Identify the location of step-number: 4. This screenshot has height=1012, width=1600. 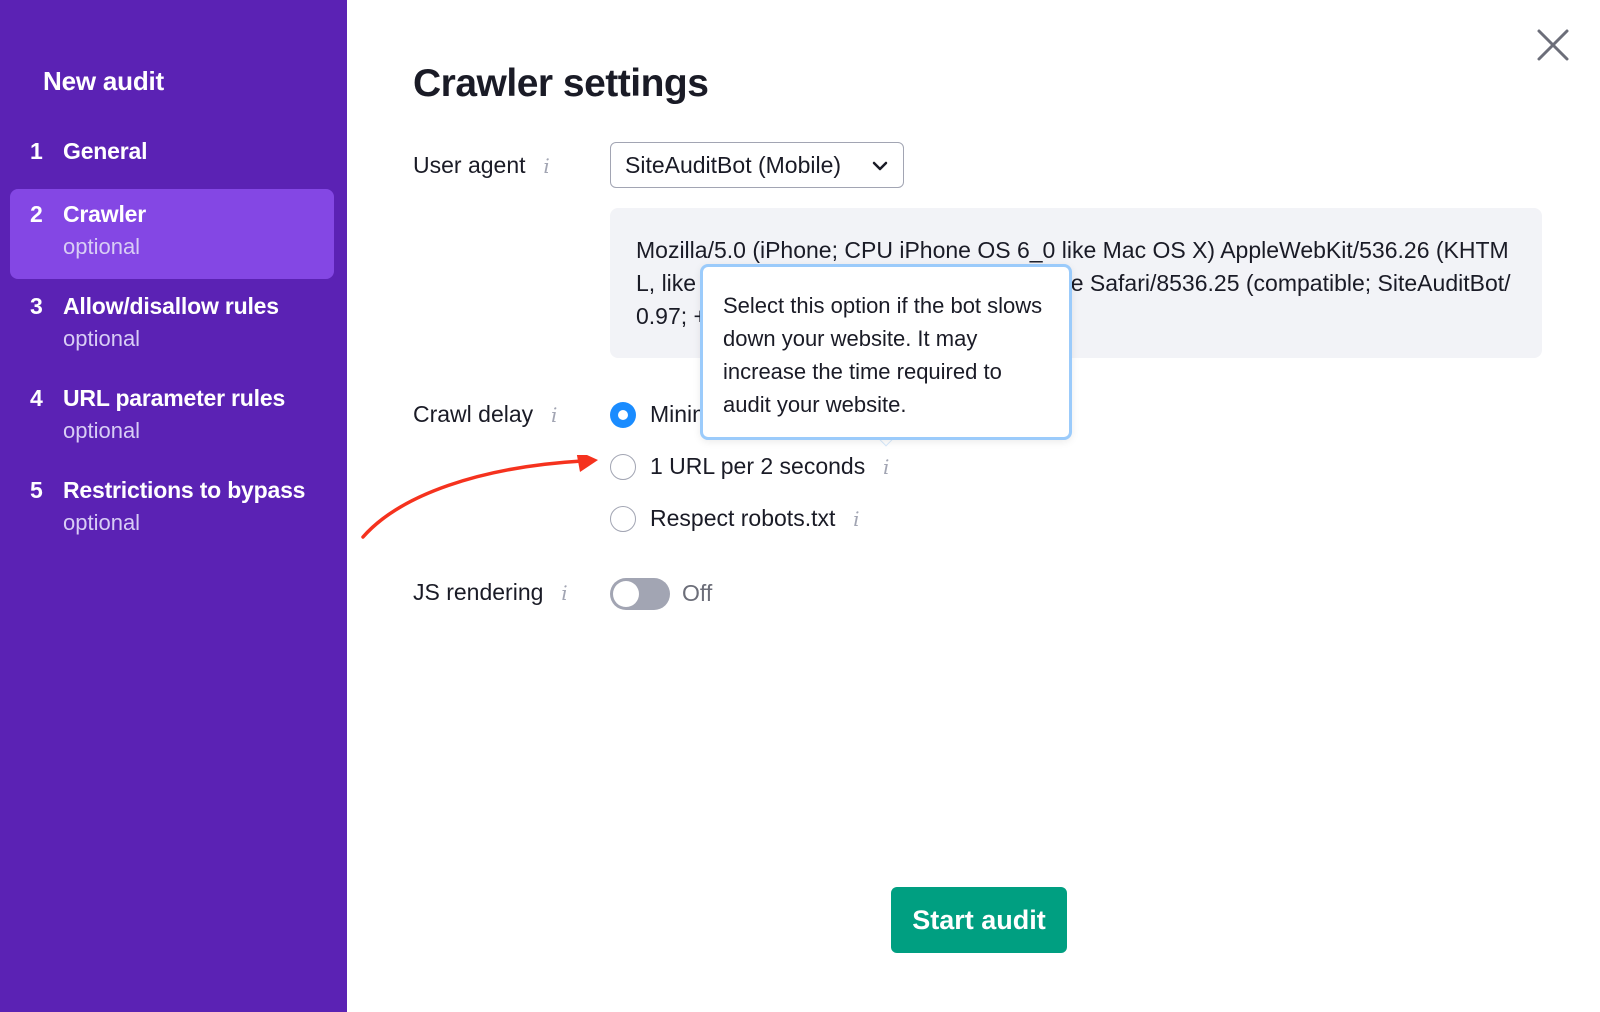
(36, 398).